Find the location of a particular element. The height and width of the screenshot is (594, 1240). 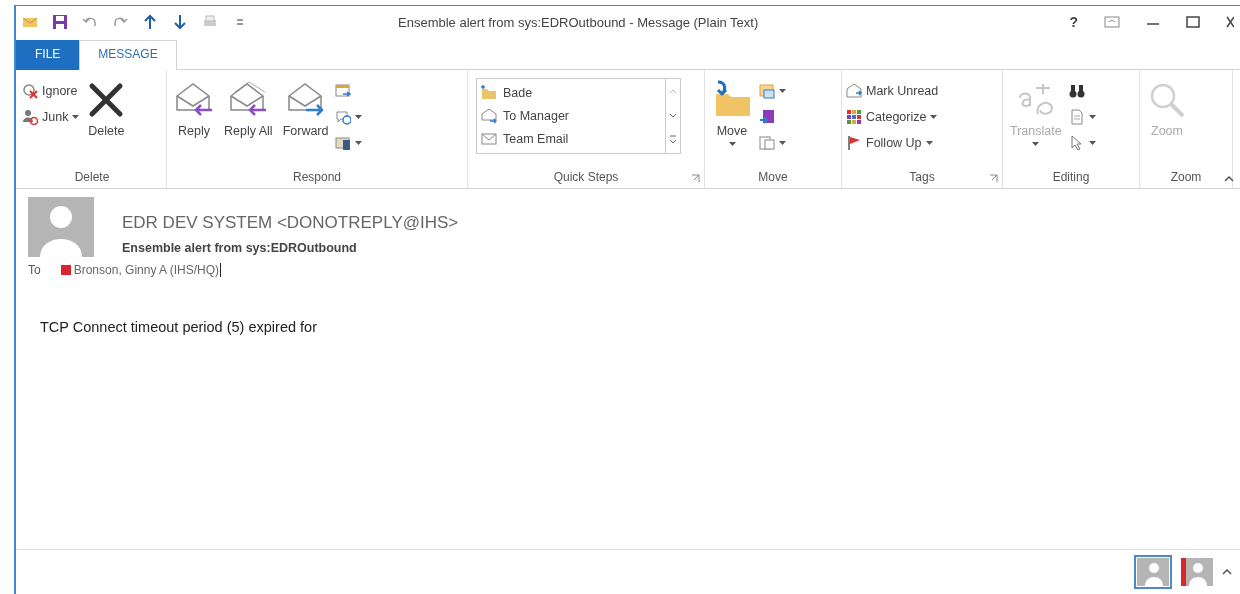

ribbon-button: Move is located at coordinates (732, 122).